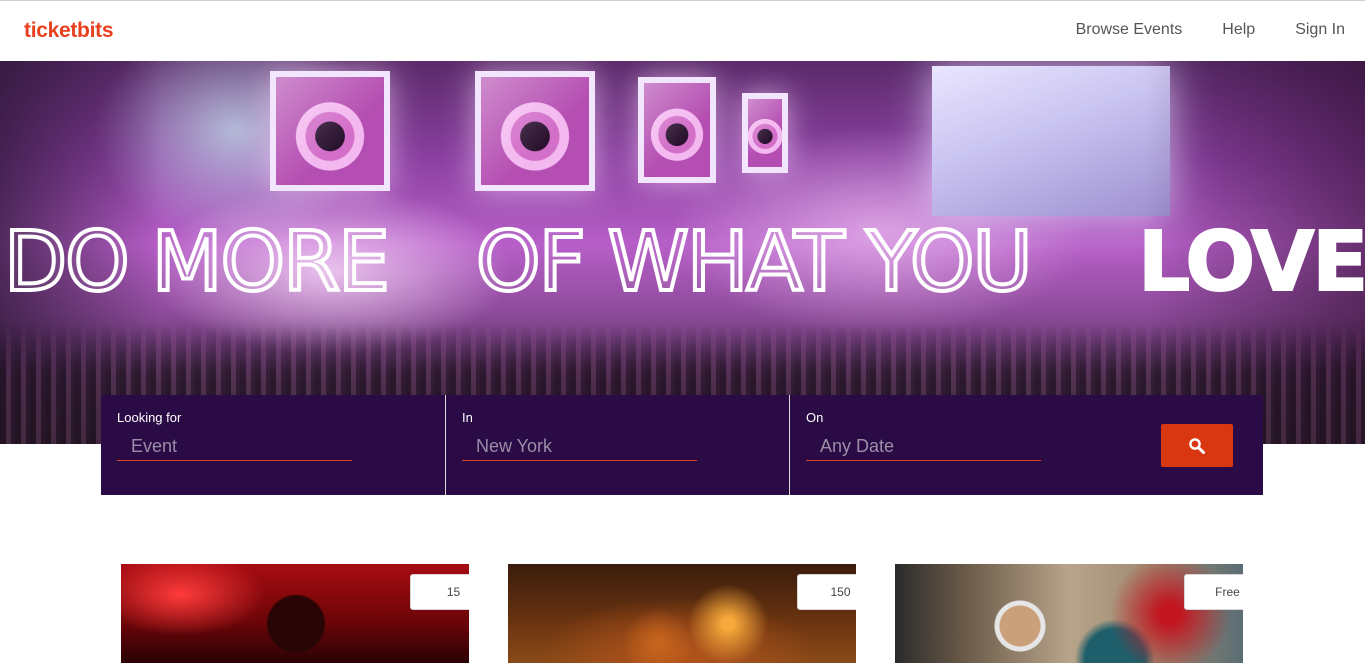  I want to click on price-badge: 150, so click(826, 592).